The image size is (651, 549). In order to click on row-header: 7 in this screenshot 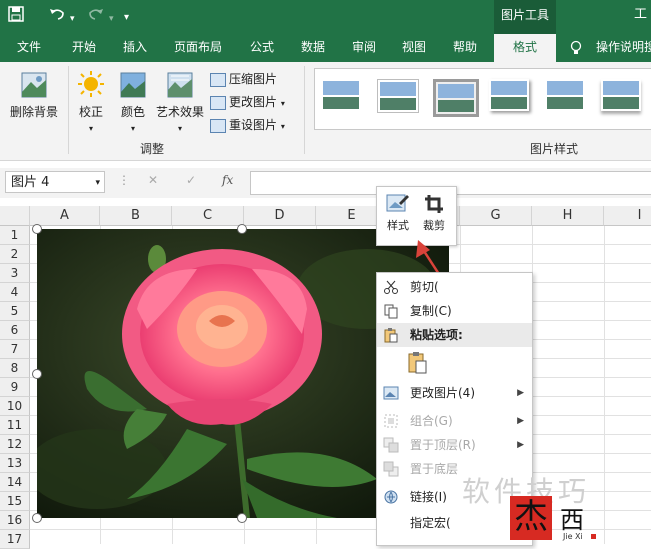, I will do `click(15, 349)`.